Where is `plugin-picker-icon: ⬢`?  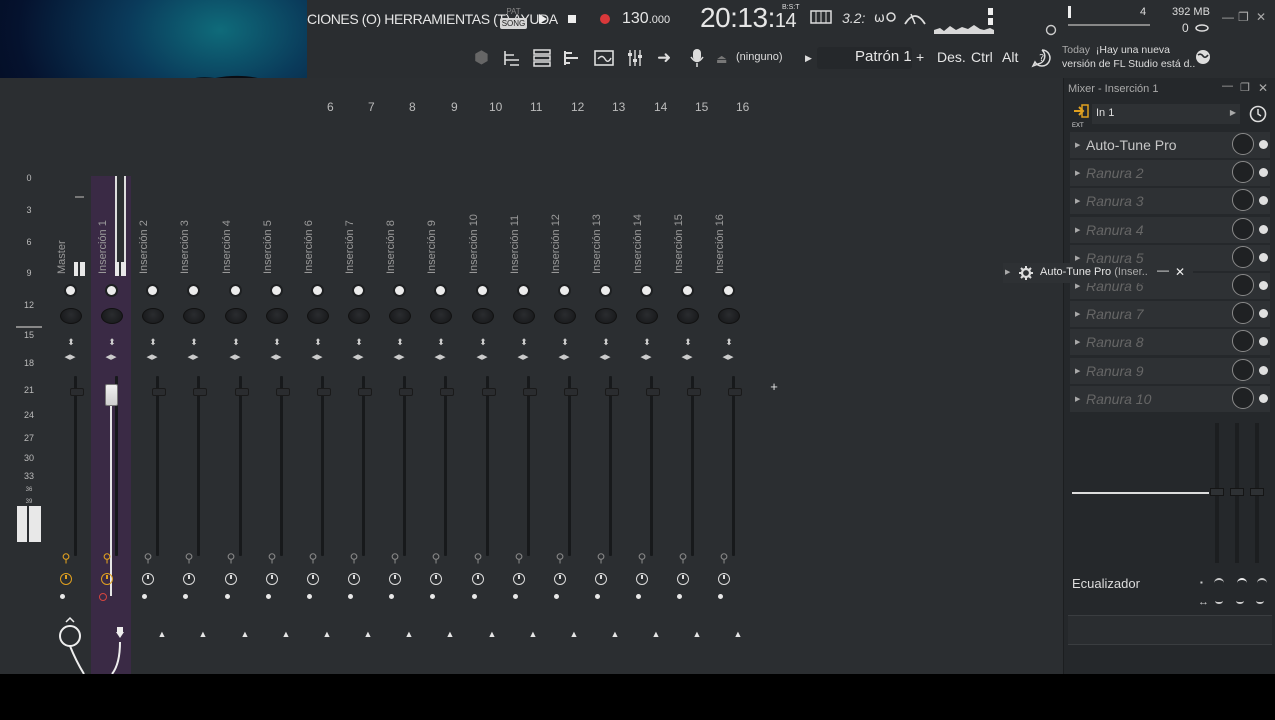
plugin-picker-icon: ⬢ is located at coordinates (481, 58).